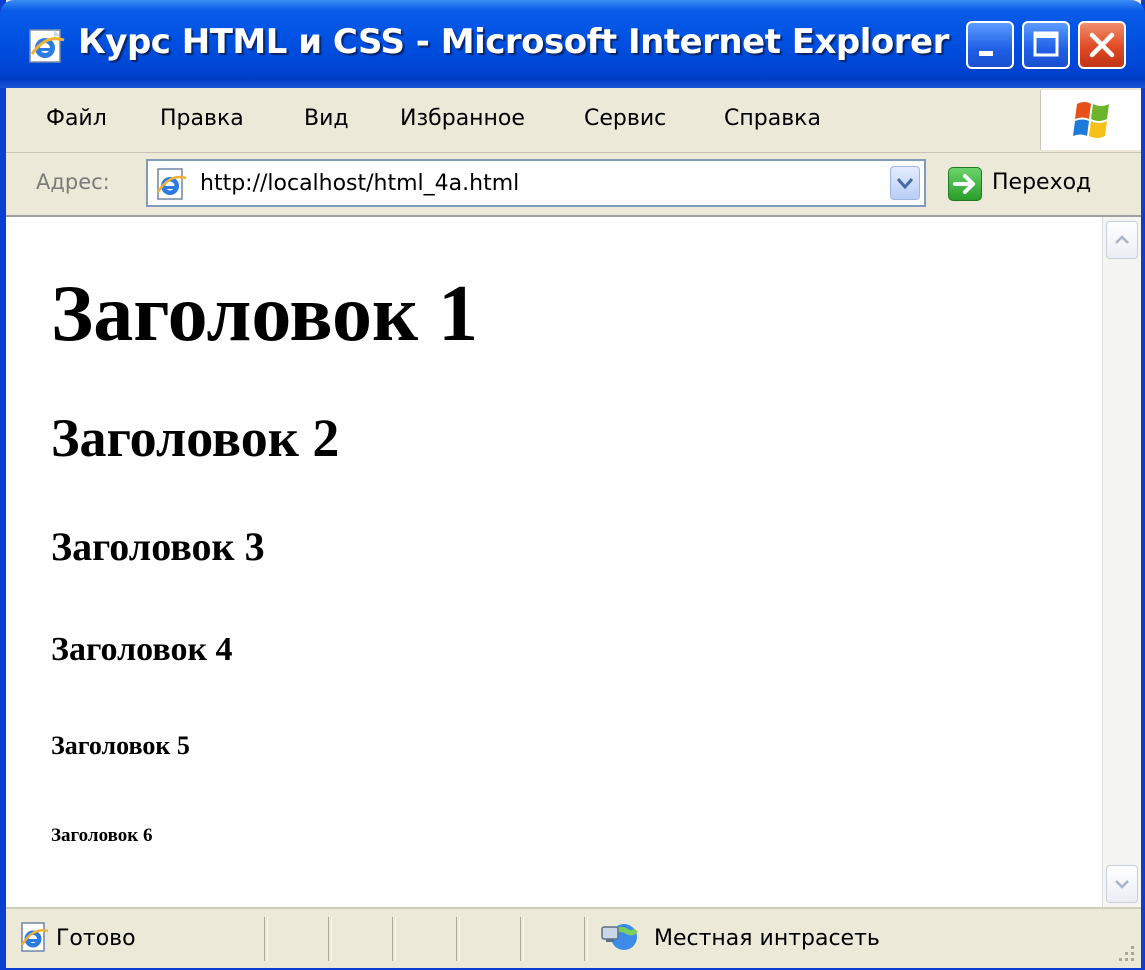 The height and width of the screenshot is (970, 1145). What do you see at coordinates (195, 438) in the screenshot?
I see `heading-2: Заголовок 2` at bounding box center [195, 438].